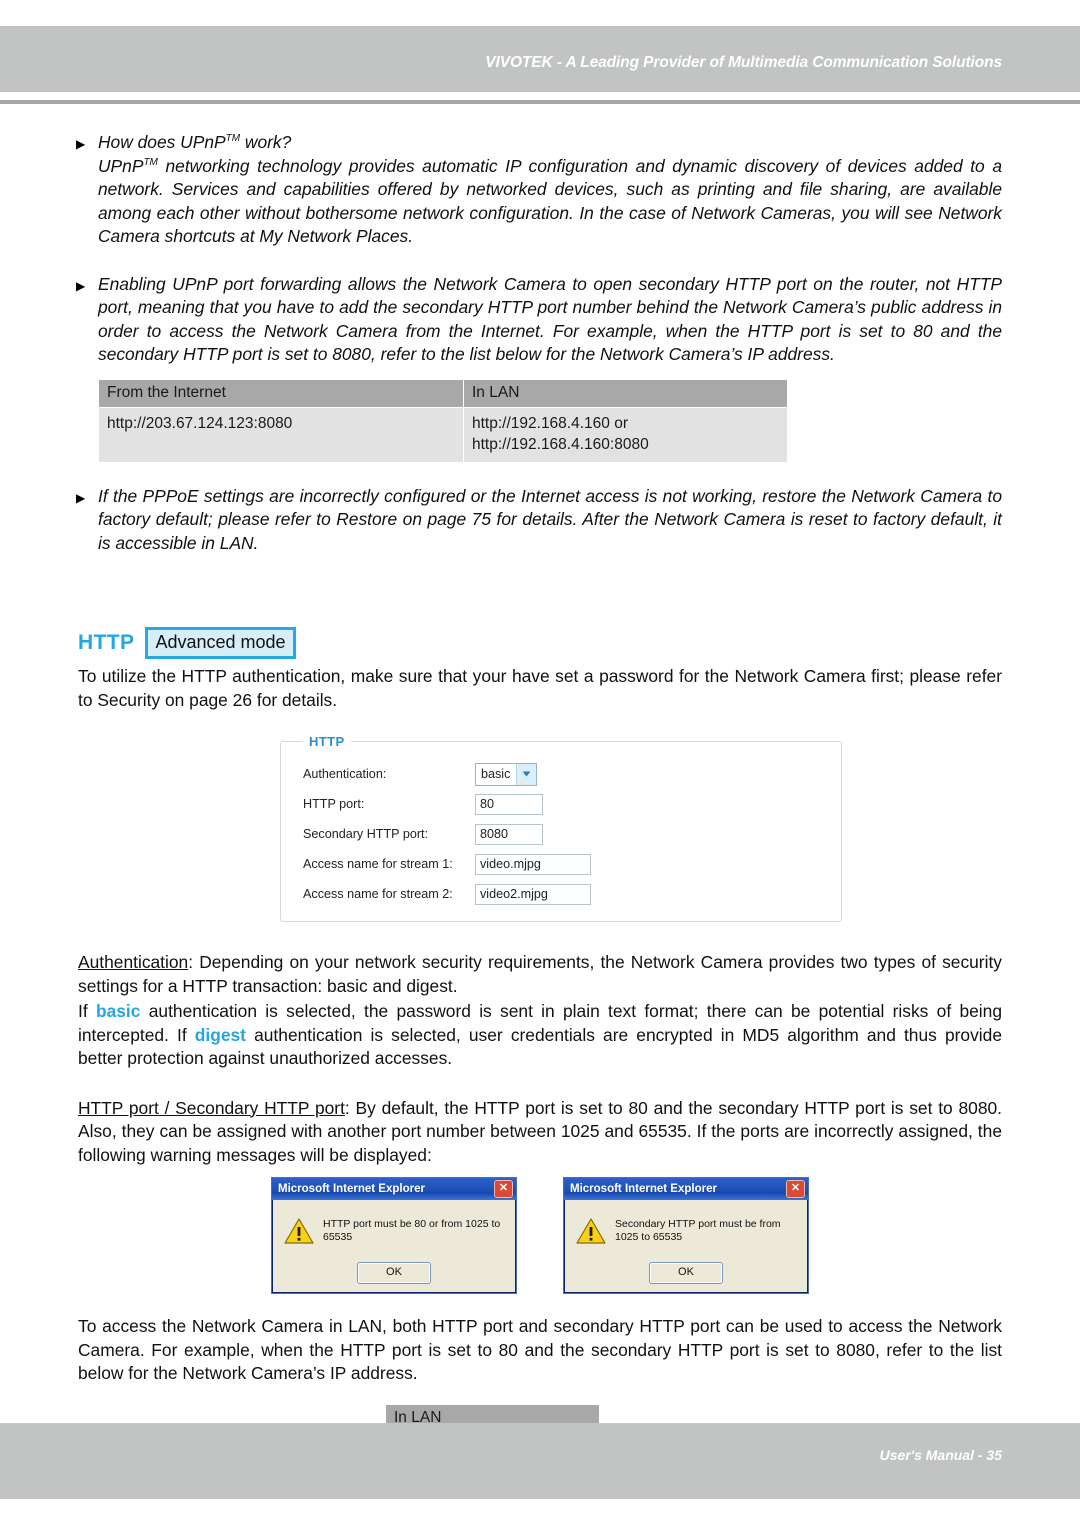 This screenshot has height=1527, width=1080. I want to click on column-header-from-internet: From the Internet, so click(281, 393).